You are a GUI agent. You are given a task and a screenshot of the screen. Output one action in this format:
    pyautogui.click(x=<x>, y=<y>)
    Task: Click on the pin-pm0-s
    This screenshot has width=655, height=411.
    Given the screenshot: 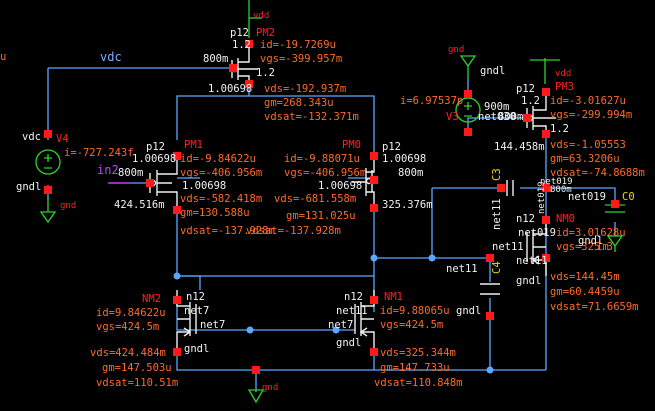 What is the action you would take?
    pyautogui.click(x=374, y=156)
    